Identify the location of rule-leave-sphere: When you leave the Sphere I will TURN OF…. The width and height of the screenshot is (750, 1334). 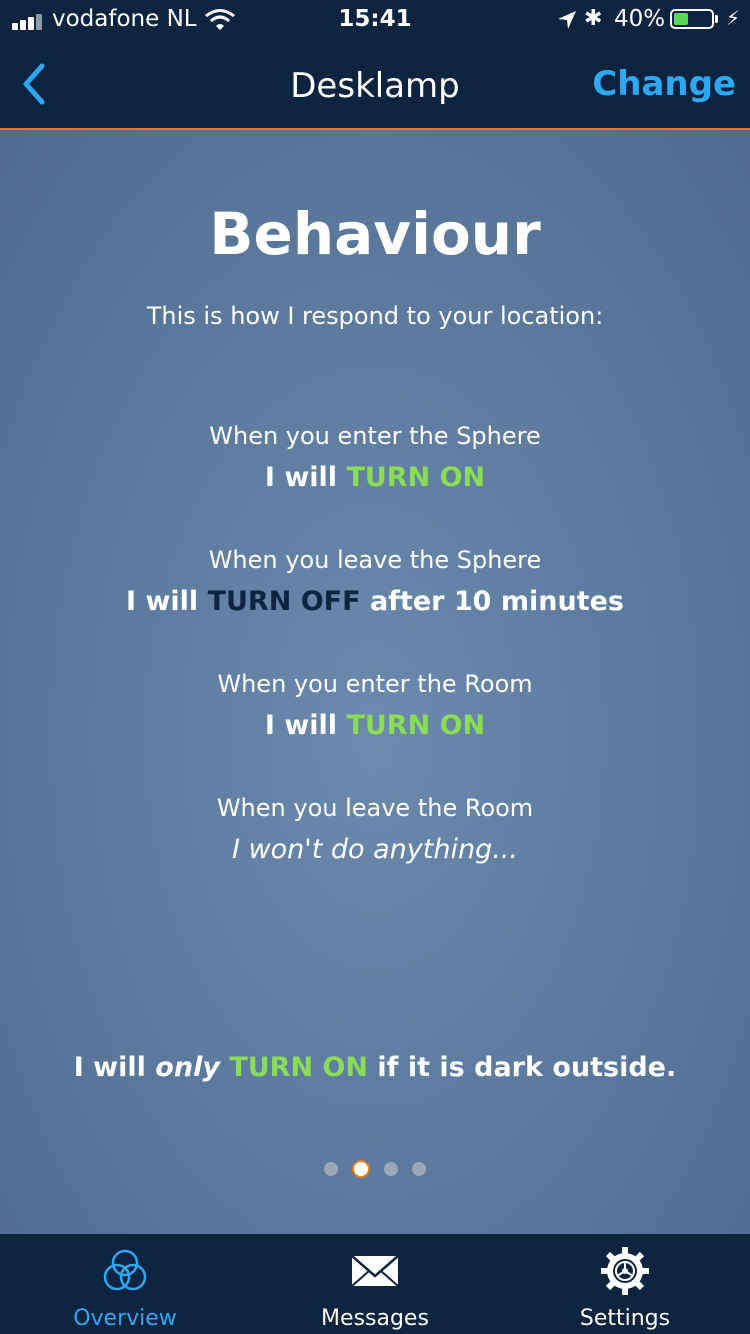
(375, 581).